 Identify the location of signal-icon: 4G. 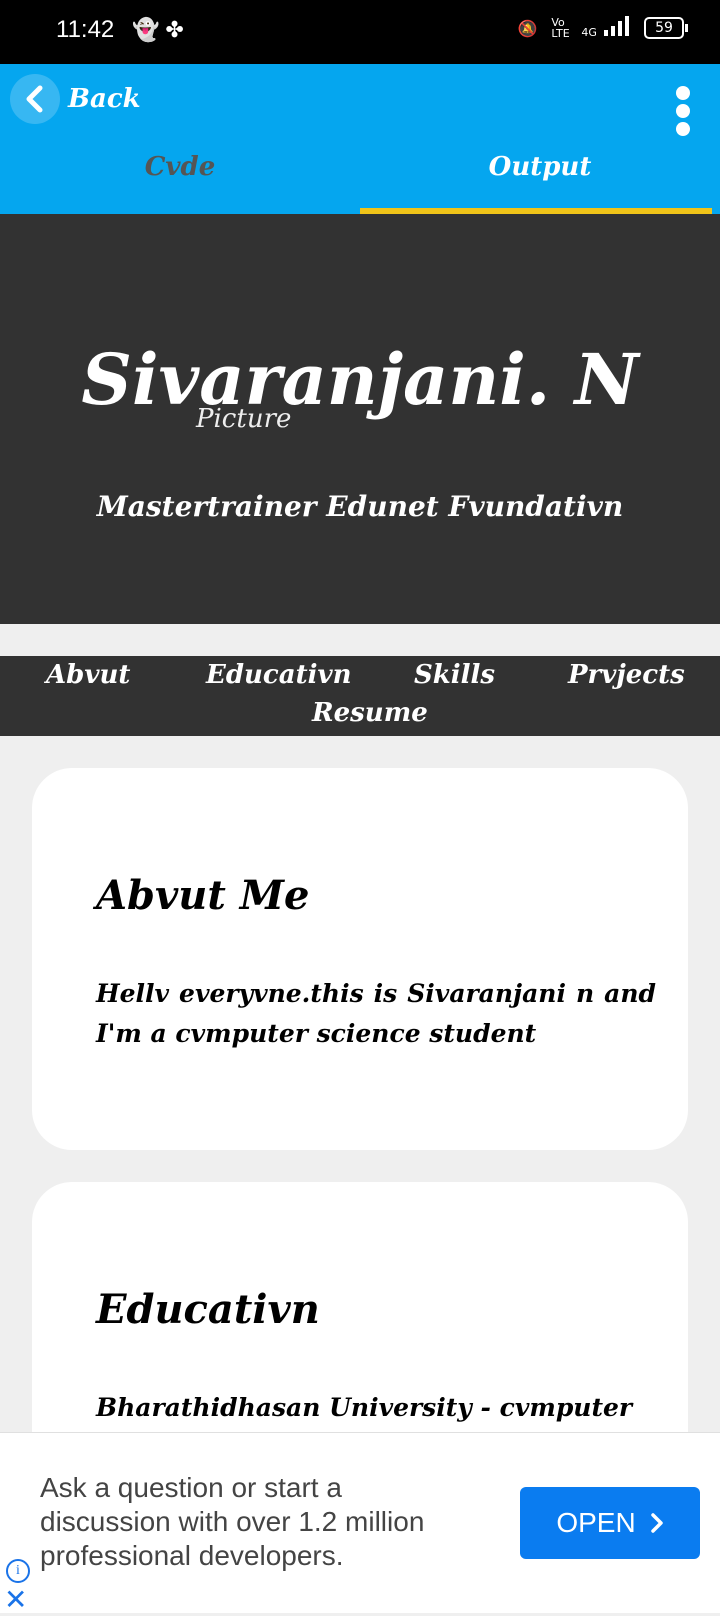
(605, 28).